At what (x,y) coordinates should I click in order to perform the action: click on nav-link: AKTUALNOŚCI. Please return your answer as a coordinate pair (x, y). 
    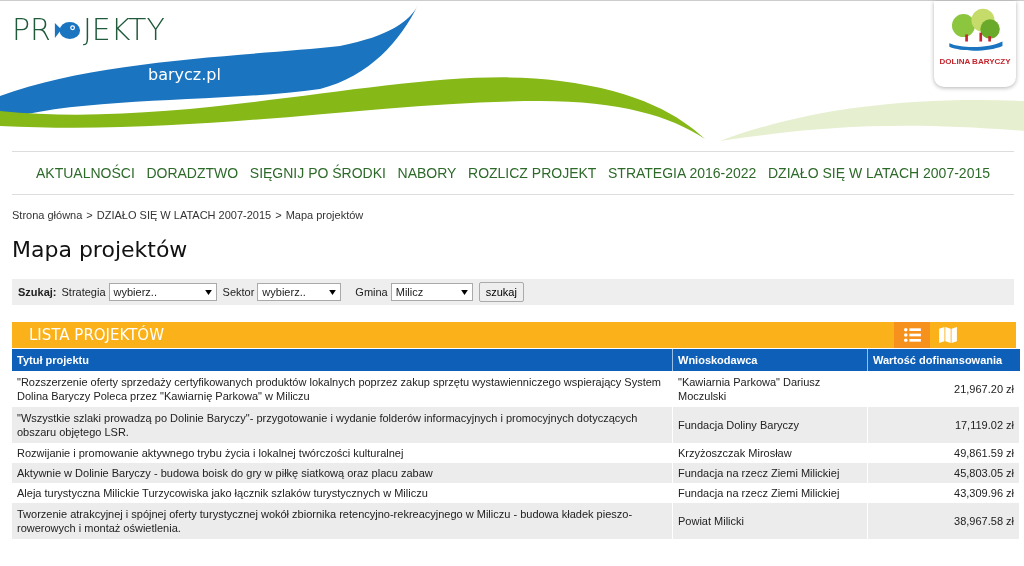
    Looking at the image, I should click on (85, 173).